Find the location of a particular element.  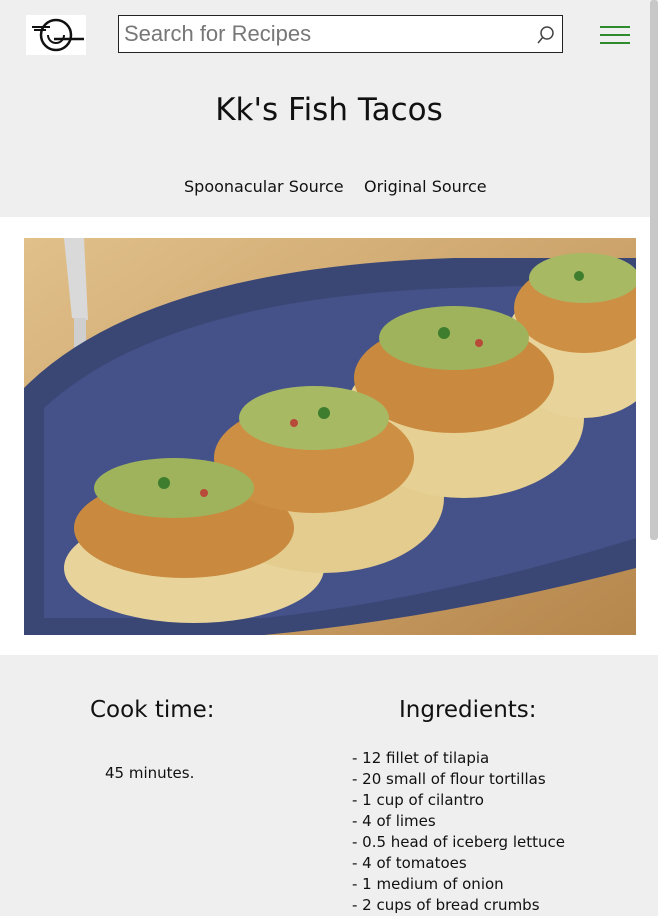

ingredient-item: - 2 cups of bread crumbs is located at coordinates (446, 905).